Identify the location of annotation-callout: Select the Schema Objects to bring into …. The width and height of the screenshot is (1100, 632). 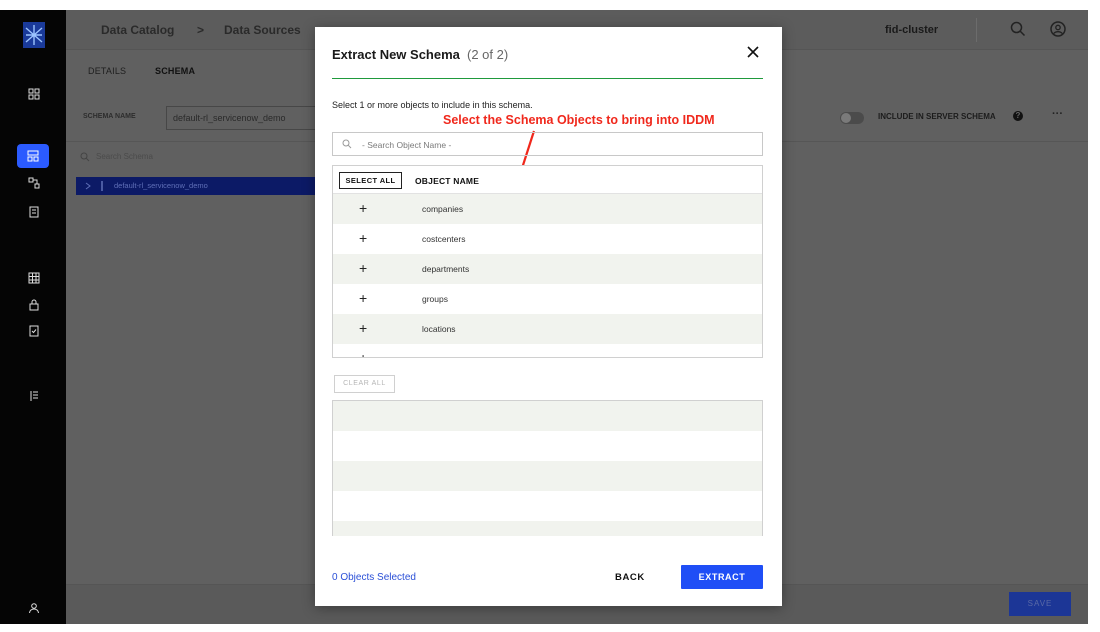
(579, 120).